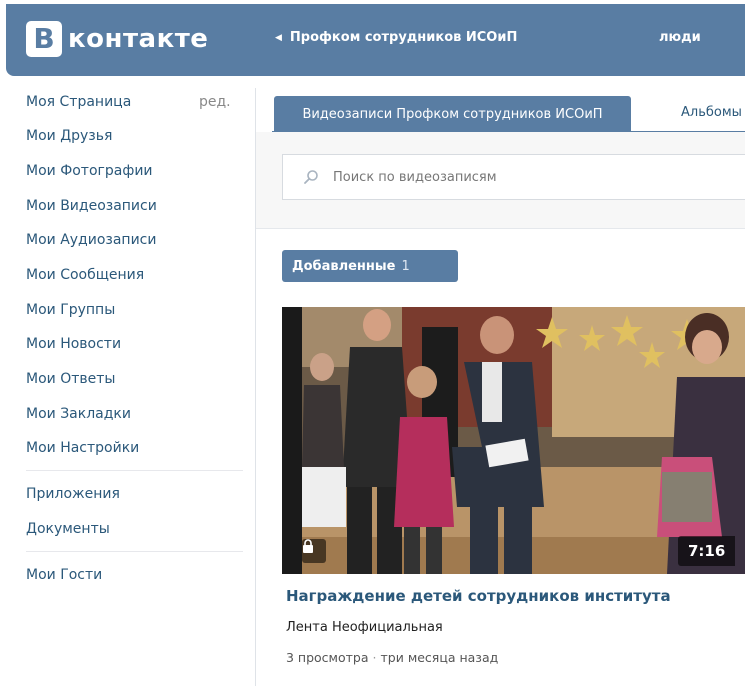 This screenshot has width=745, height=686. What do you see at coordinates (711, 112) in the screenshot?
I see `tab-albums: Альбомы` at bounding box center [711, 112].